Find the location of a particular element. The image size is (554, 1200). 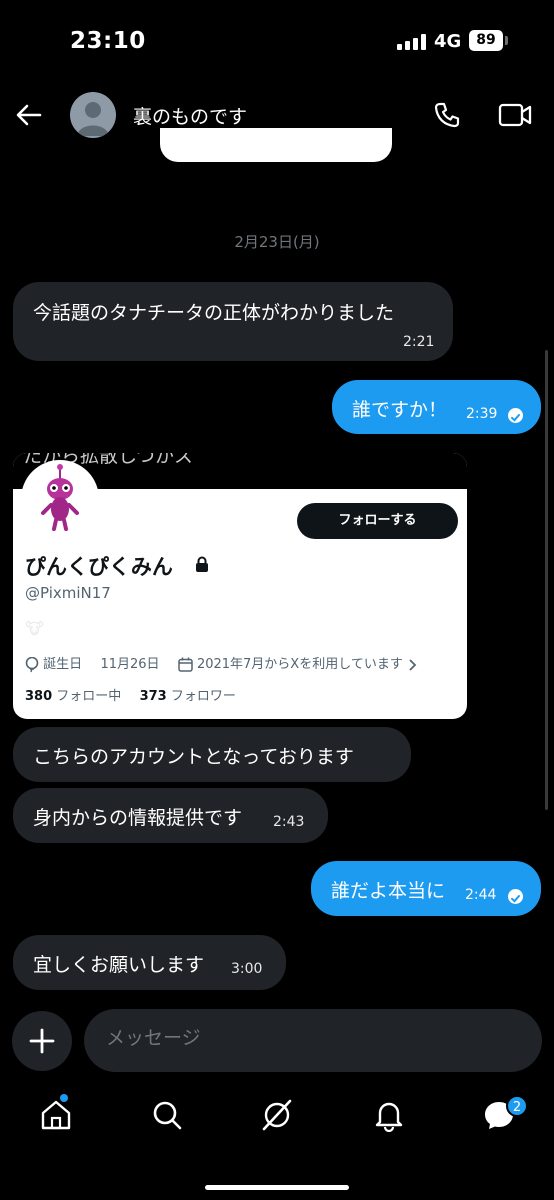

chevron-right-icon is located at coordinates (413, 664).